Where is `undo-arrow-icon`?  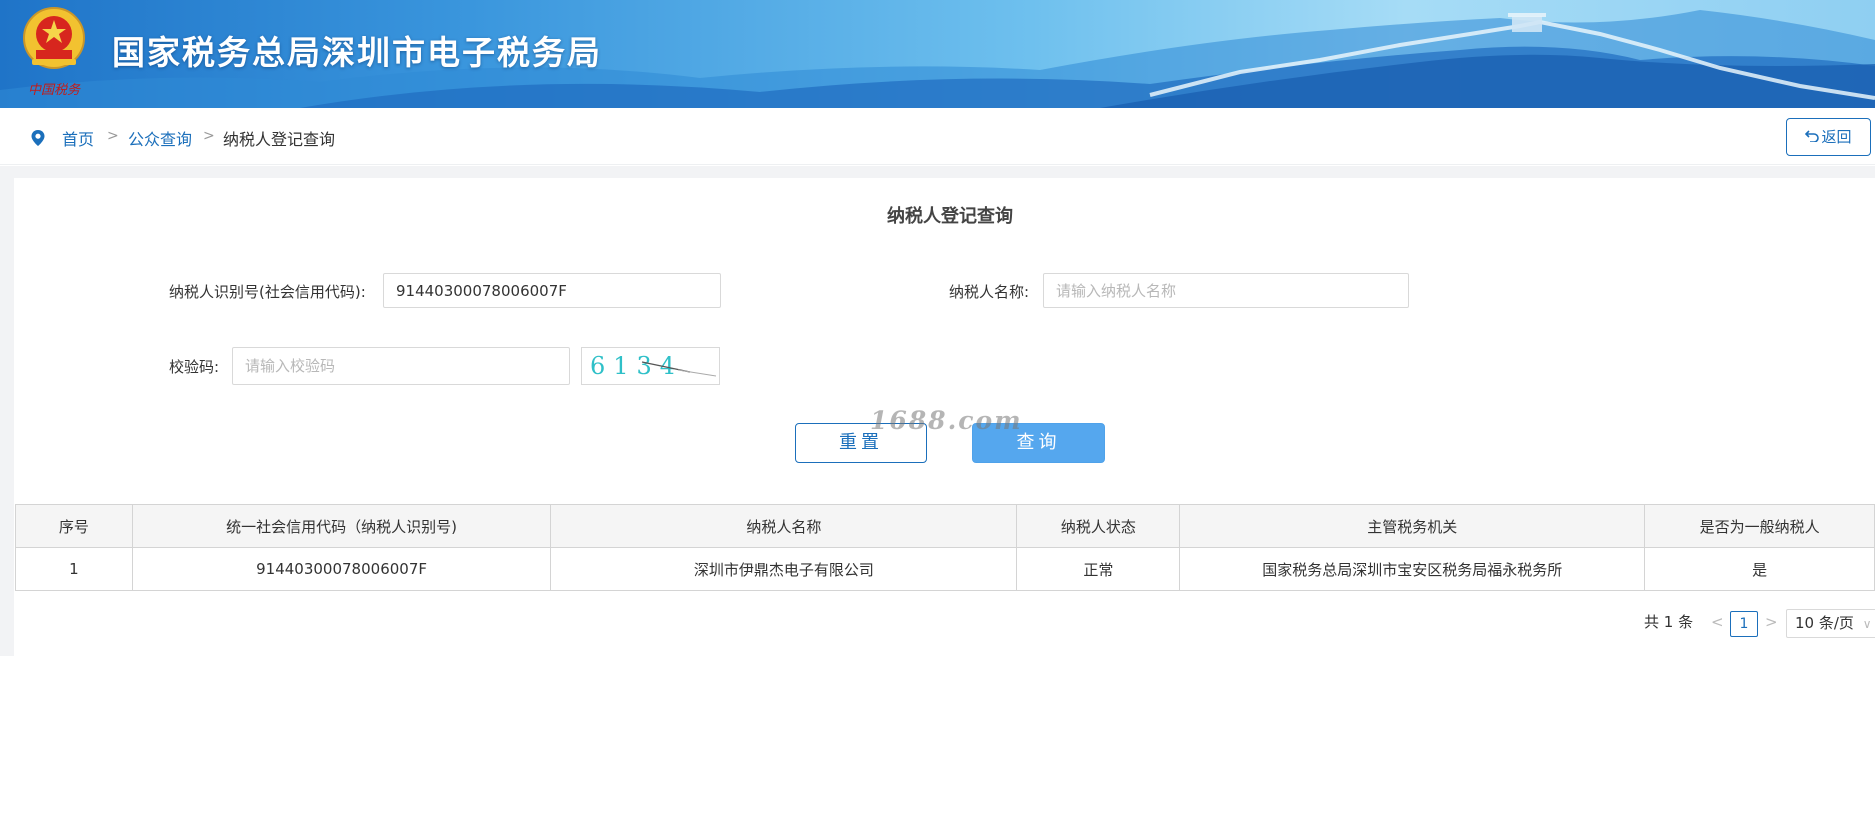
undo-arrow-icon is located at coordinates (1812, 136).